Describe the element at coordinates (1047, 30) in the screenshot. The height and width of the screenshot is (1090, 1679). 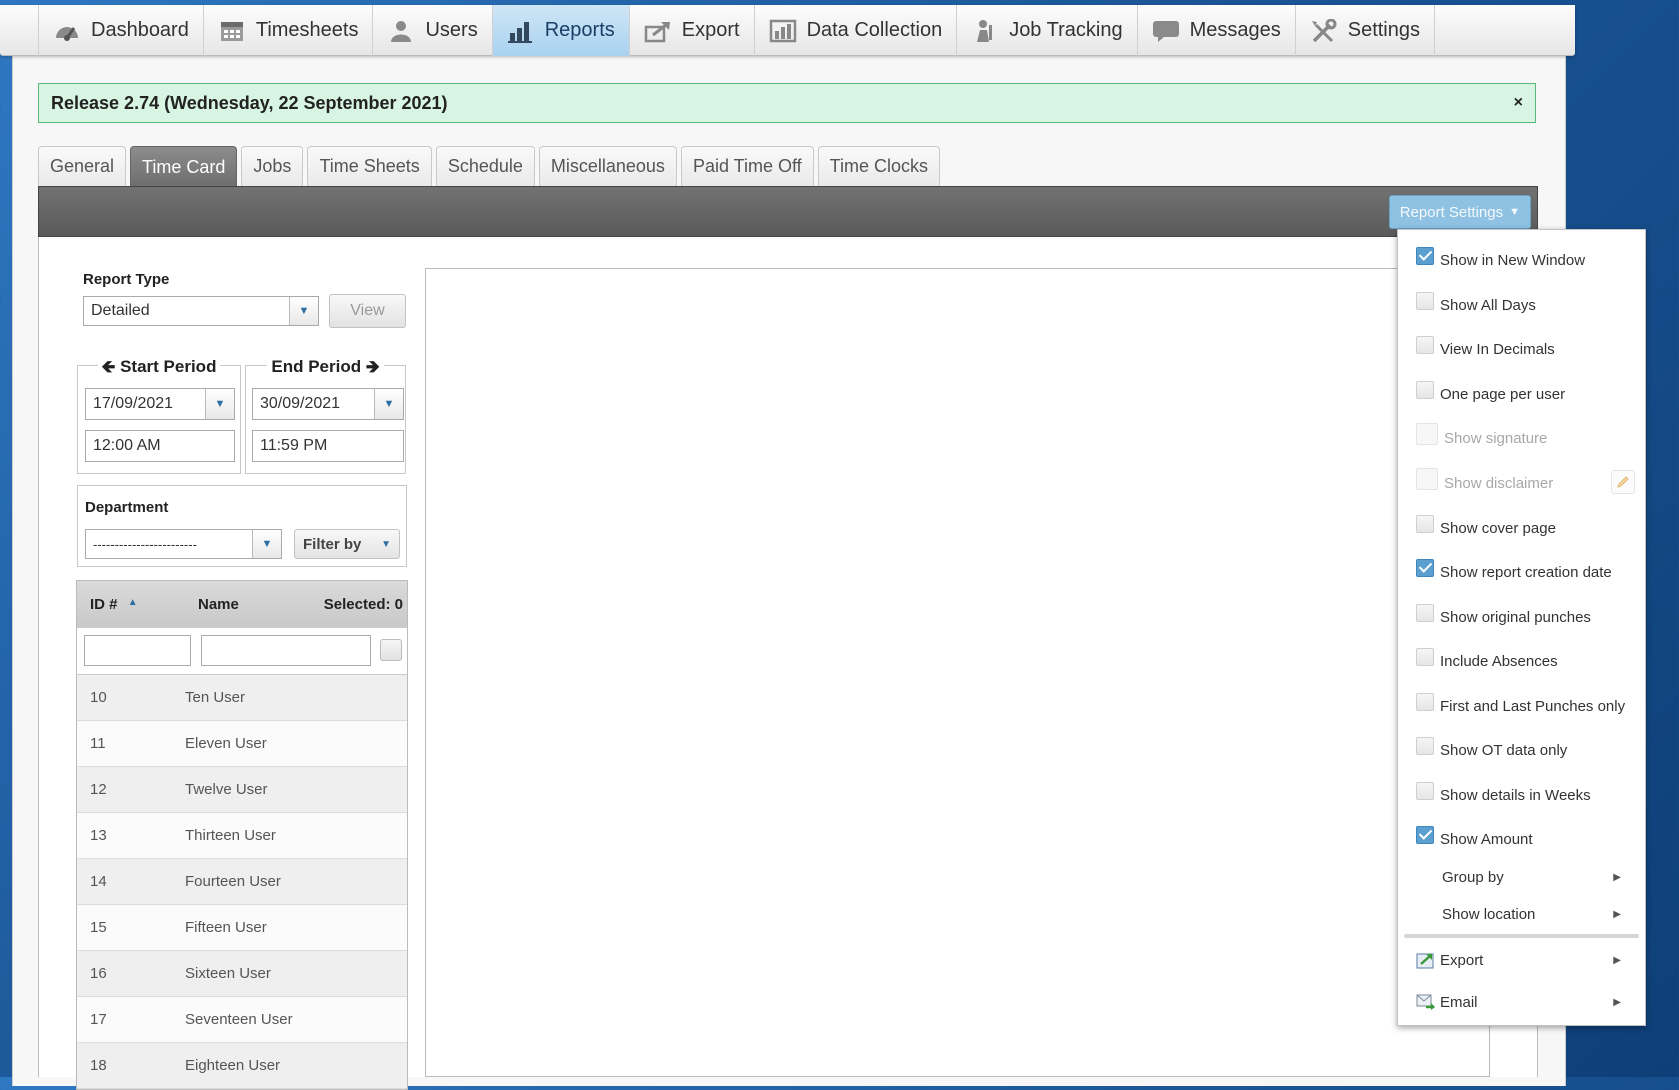
I see `nav-job-tracking: Job Tracking` at that location.